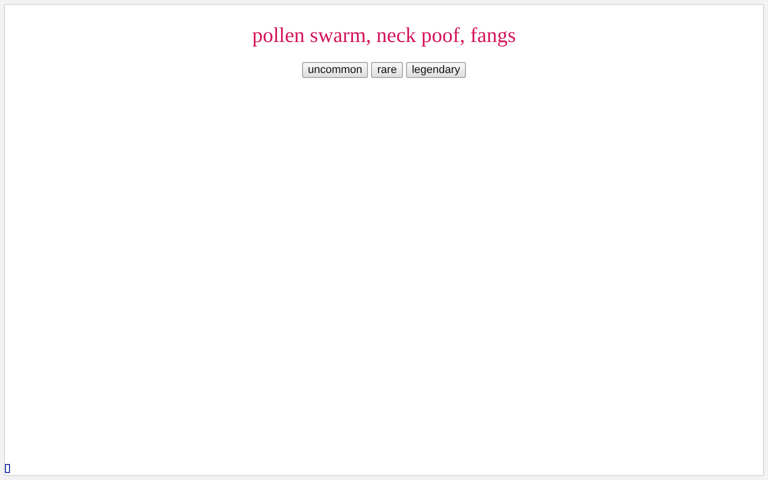 The height and width of the screenshot is (480, 768). I want to click on page-title: pollen swarm, neck poof, fangs, so click(384, 35).